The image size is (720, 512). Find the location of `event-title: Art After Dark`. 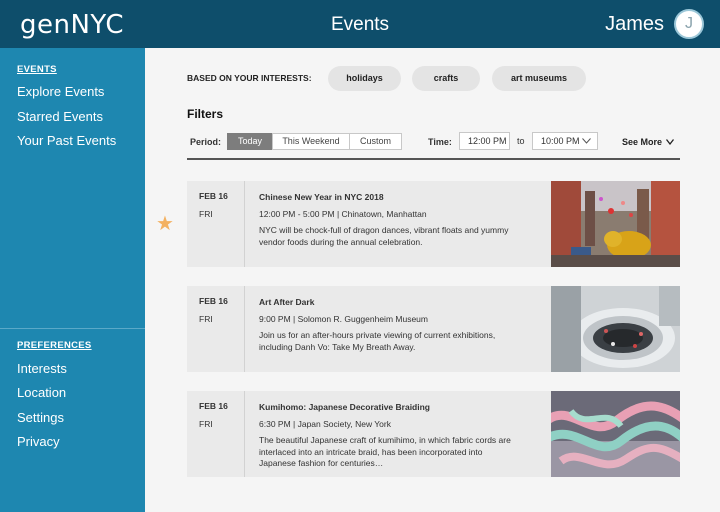

event-title: Art After Dark is located at coordinates (286, 302).